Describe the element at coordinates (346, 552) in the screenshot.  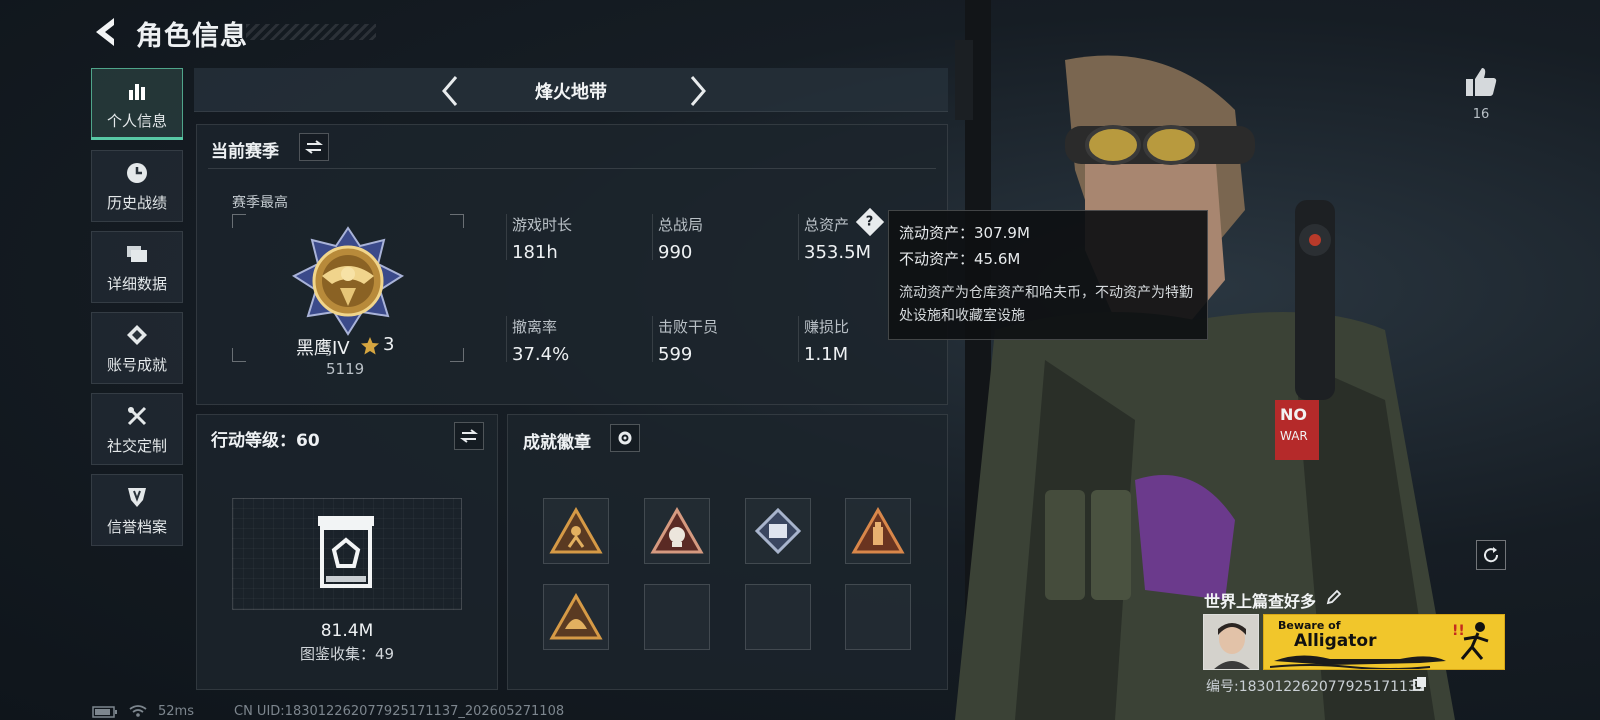
I see `collection-cabinet-icon` at that location.